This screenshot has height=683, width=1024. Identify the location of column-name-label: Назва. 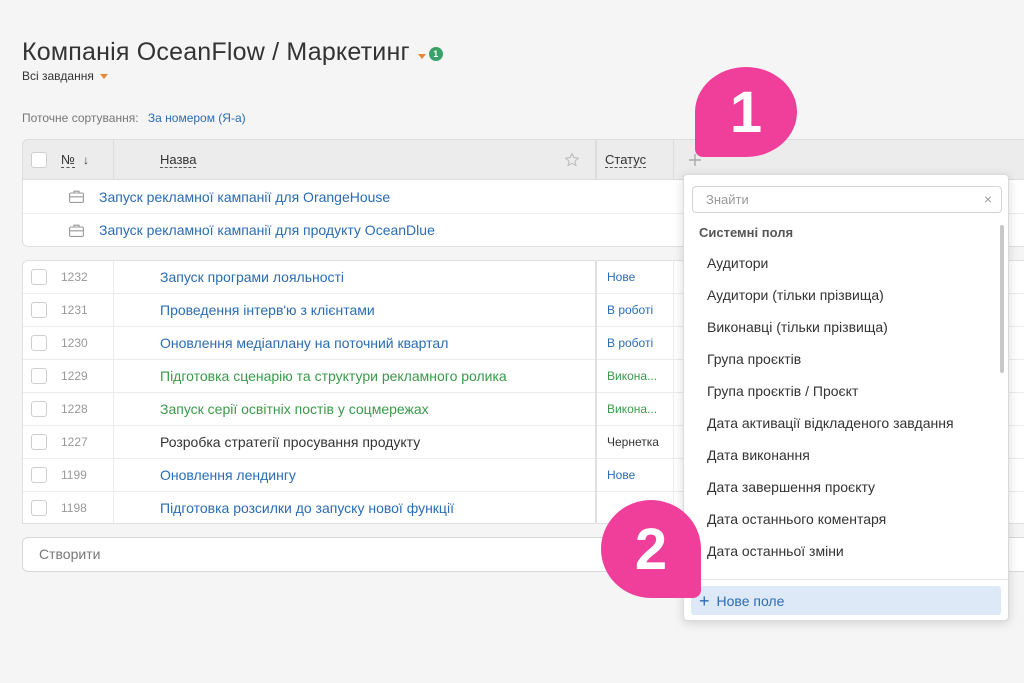
(178, 159).